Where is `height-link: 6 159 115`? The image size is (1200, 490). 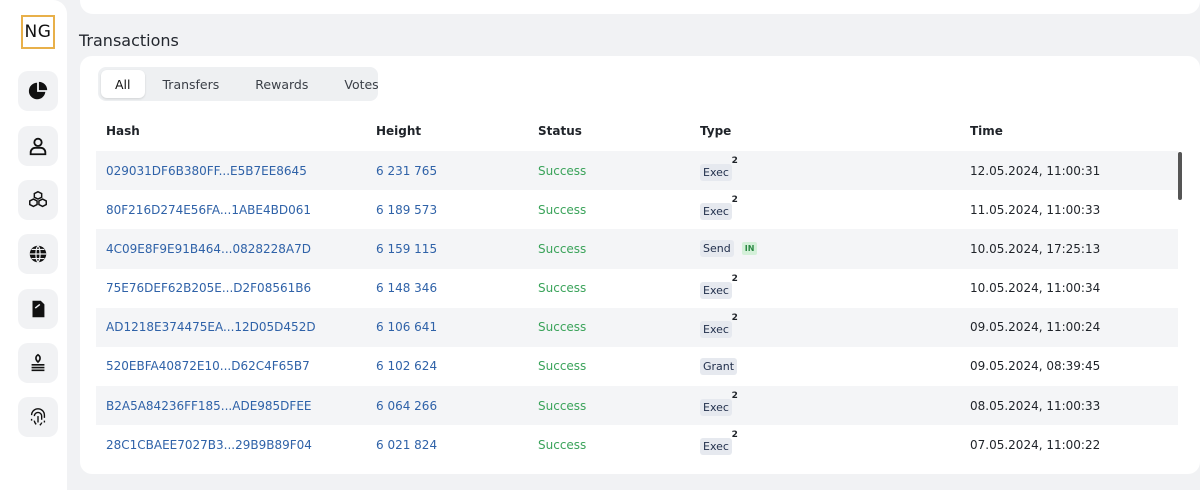 height-link: 6 159 115 is located at coordinates (406, 248).